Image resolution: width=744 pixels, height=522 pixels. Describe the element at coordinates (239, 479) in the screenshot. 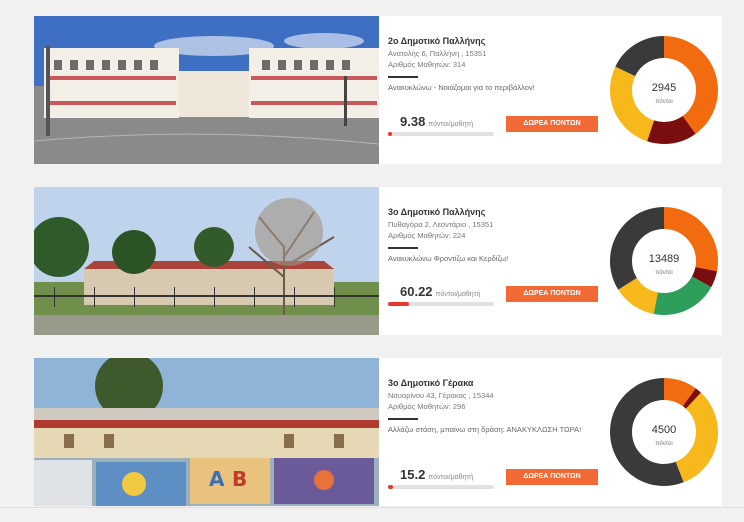

I see `svg-text: B` at that location.